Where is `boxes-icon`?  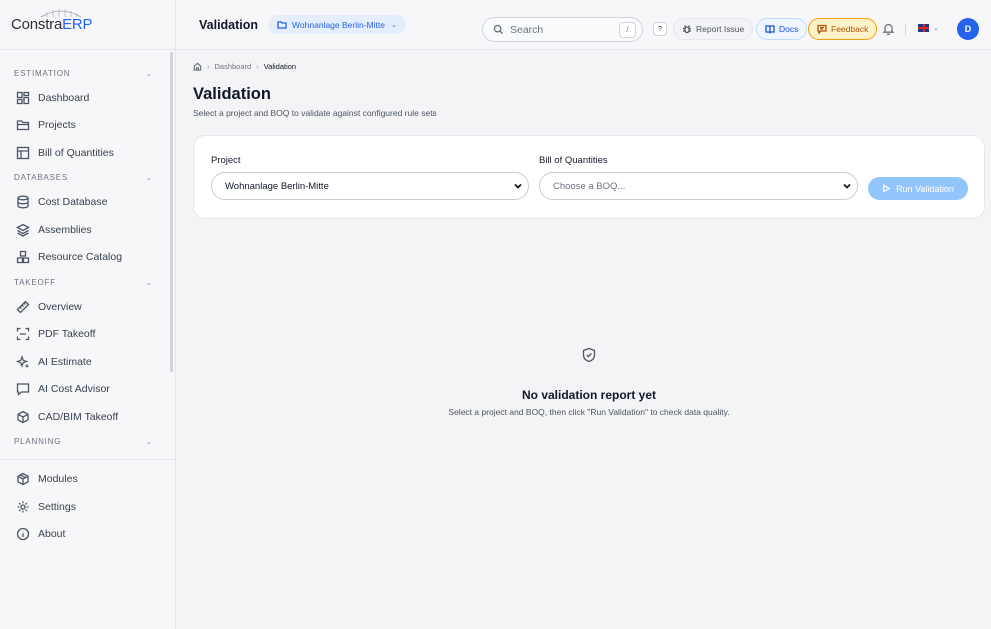
boxes-icon is located at coordinates (23, 257).